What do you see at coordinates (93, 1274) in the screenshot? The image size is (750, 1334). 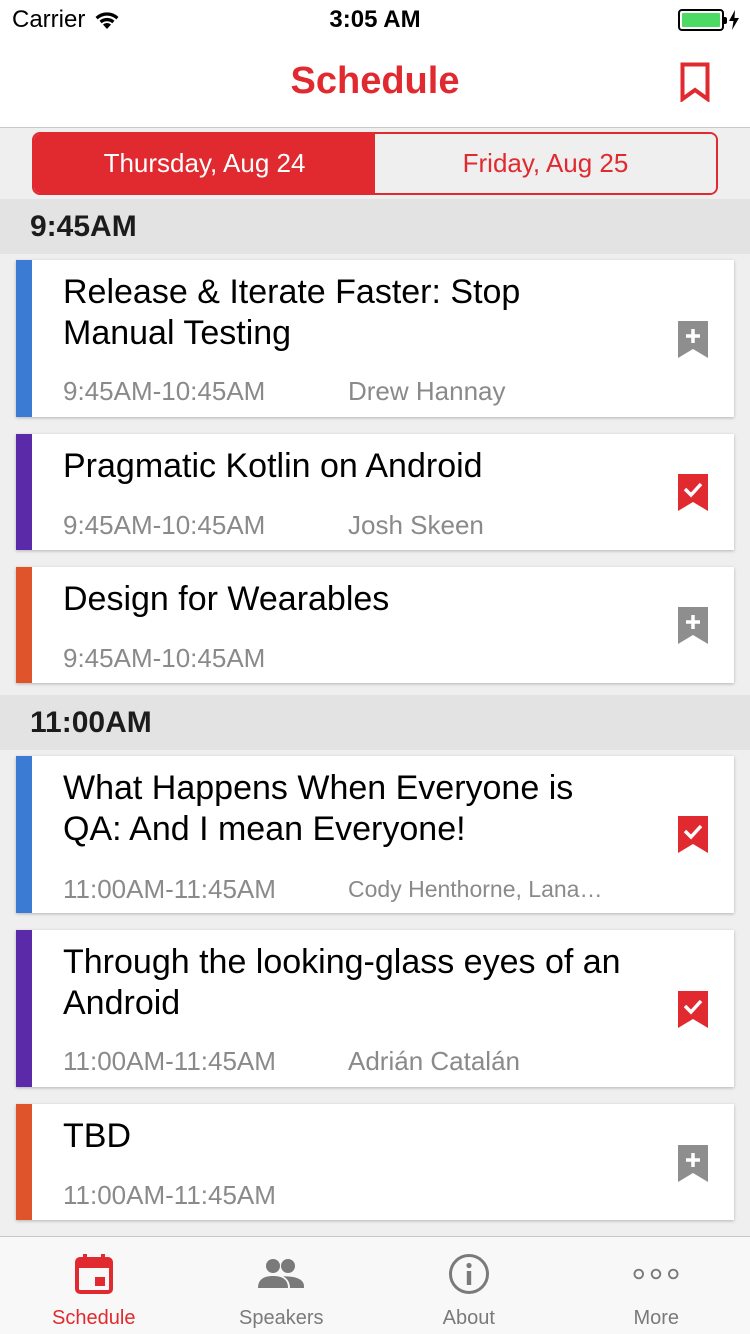 I see `calendar-icon` at bounding box center [93, 1274].